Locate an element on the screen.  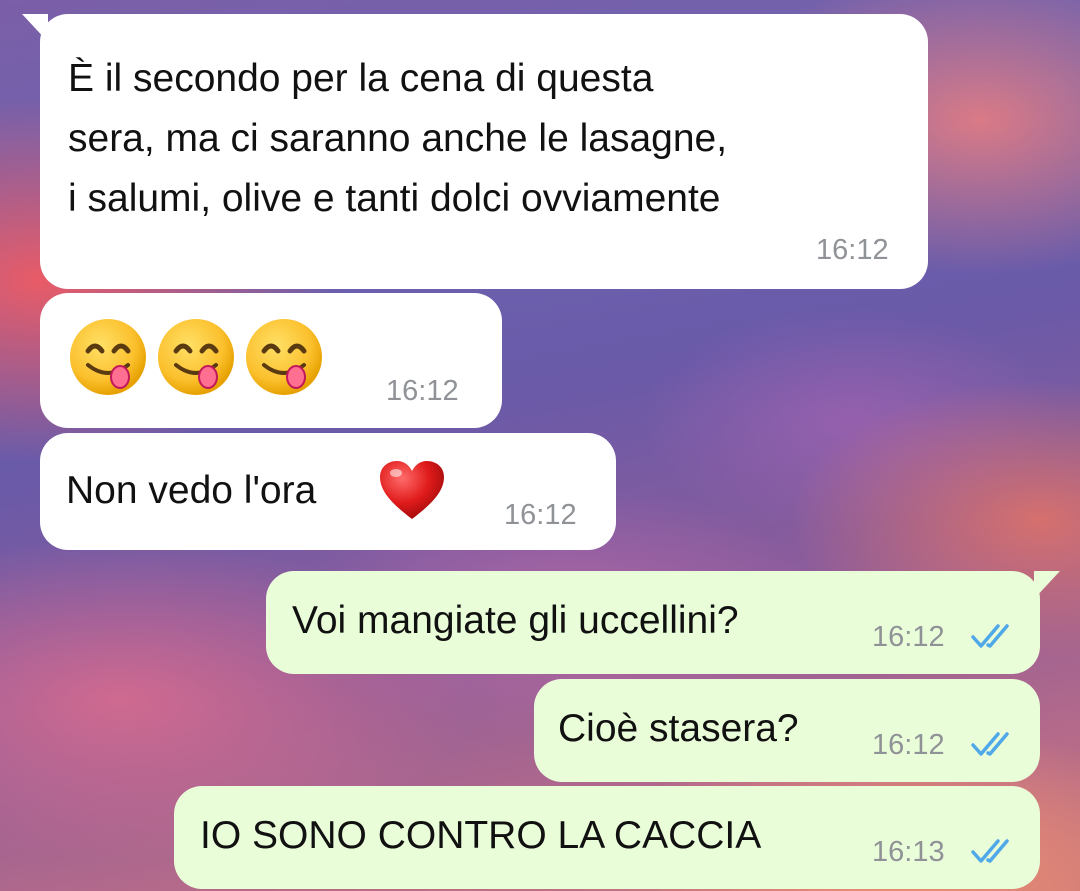
incoming-message-bubble: 16:12 is located at coordinates (271, 360).